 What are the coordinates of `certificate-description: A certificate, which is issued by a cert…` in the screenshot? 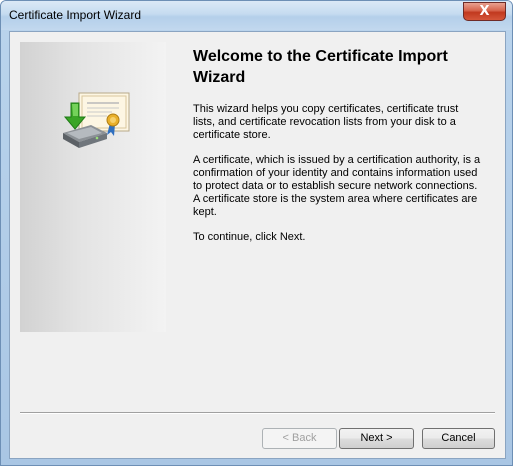 It's located at (337, 186).